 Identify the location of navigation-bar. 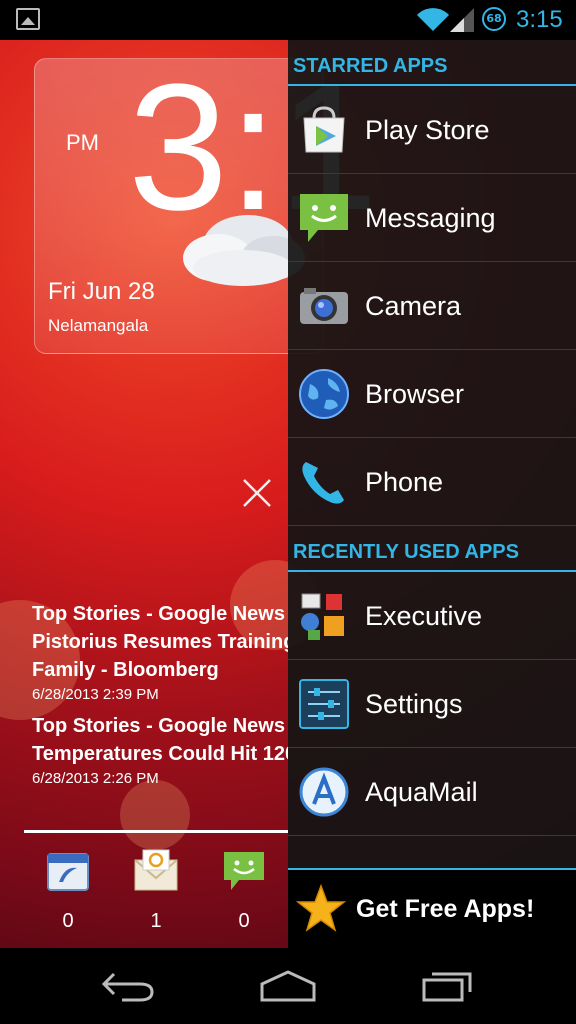
(288, 986).